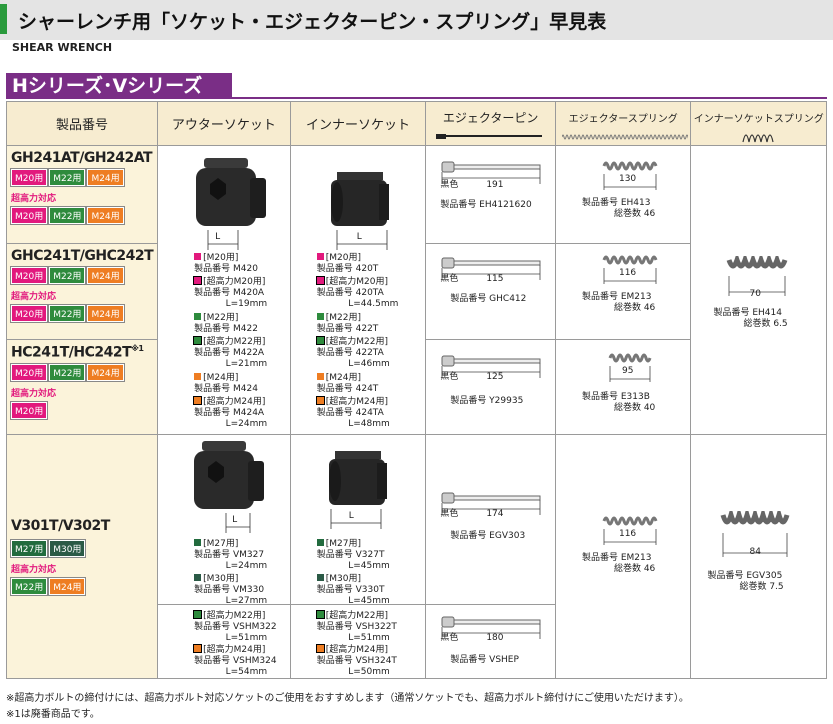 This screenshot has width=833, height=724. What do you see at coordinates (82, 123) in the screenshot?
I see `header-product-no: 製品番号` at bounding box center [82, 123].